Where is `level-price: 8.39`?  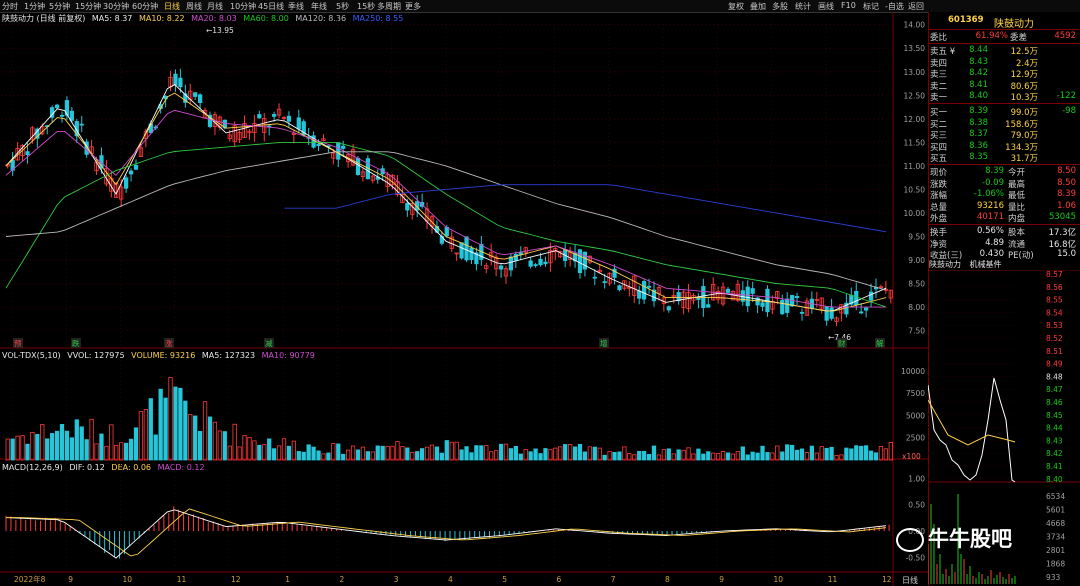 level-price: 8.39 is located at coordinates (978, 111).